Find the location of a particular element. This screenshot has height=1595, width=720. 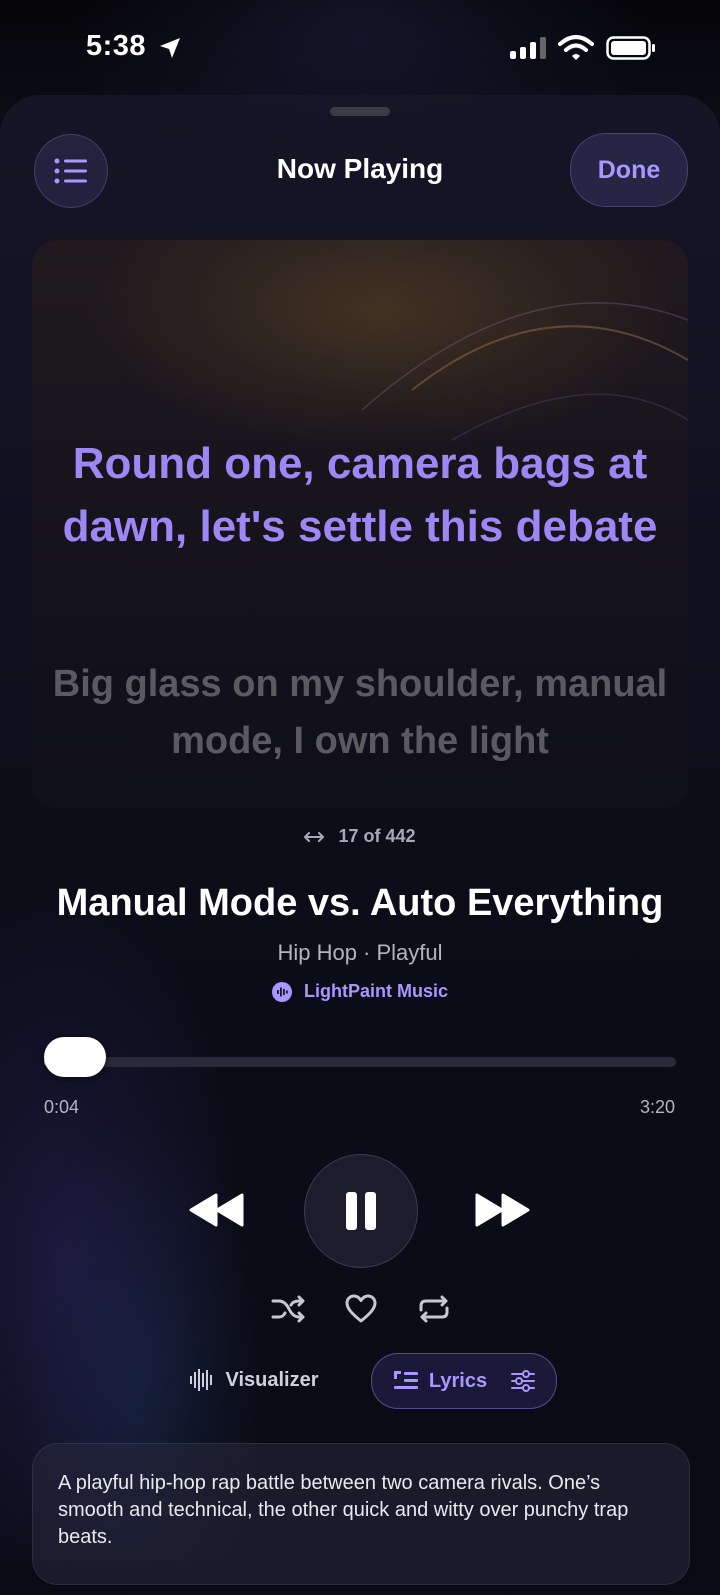

progress-slider is located at coordinates (360, 1057).